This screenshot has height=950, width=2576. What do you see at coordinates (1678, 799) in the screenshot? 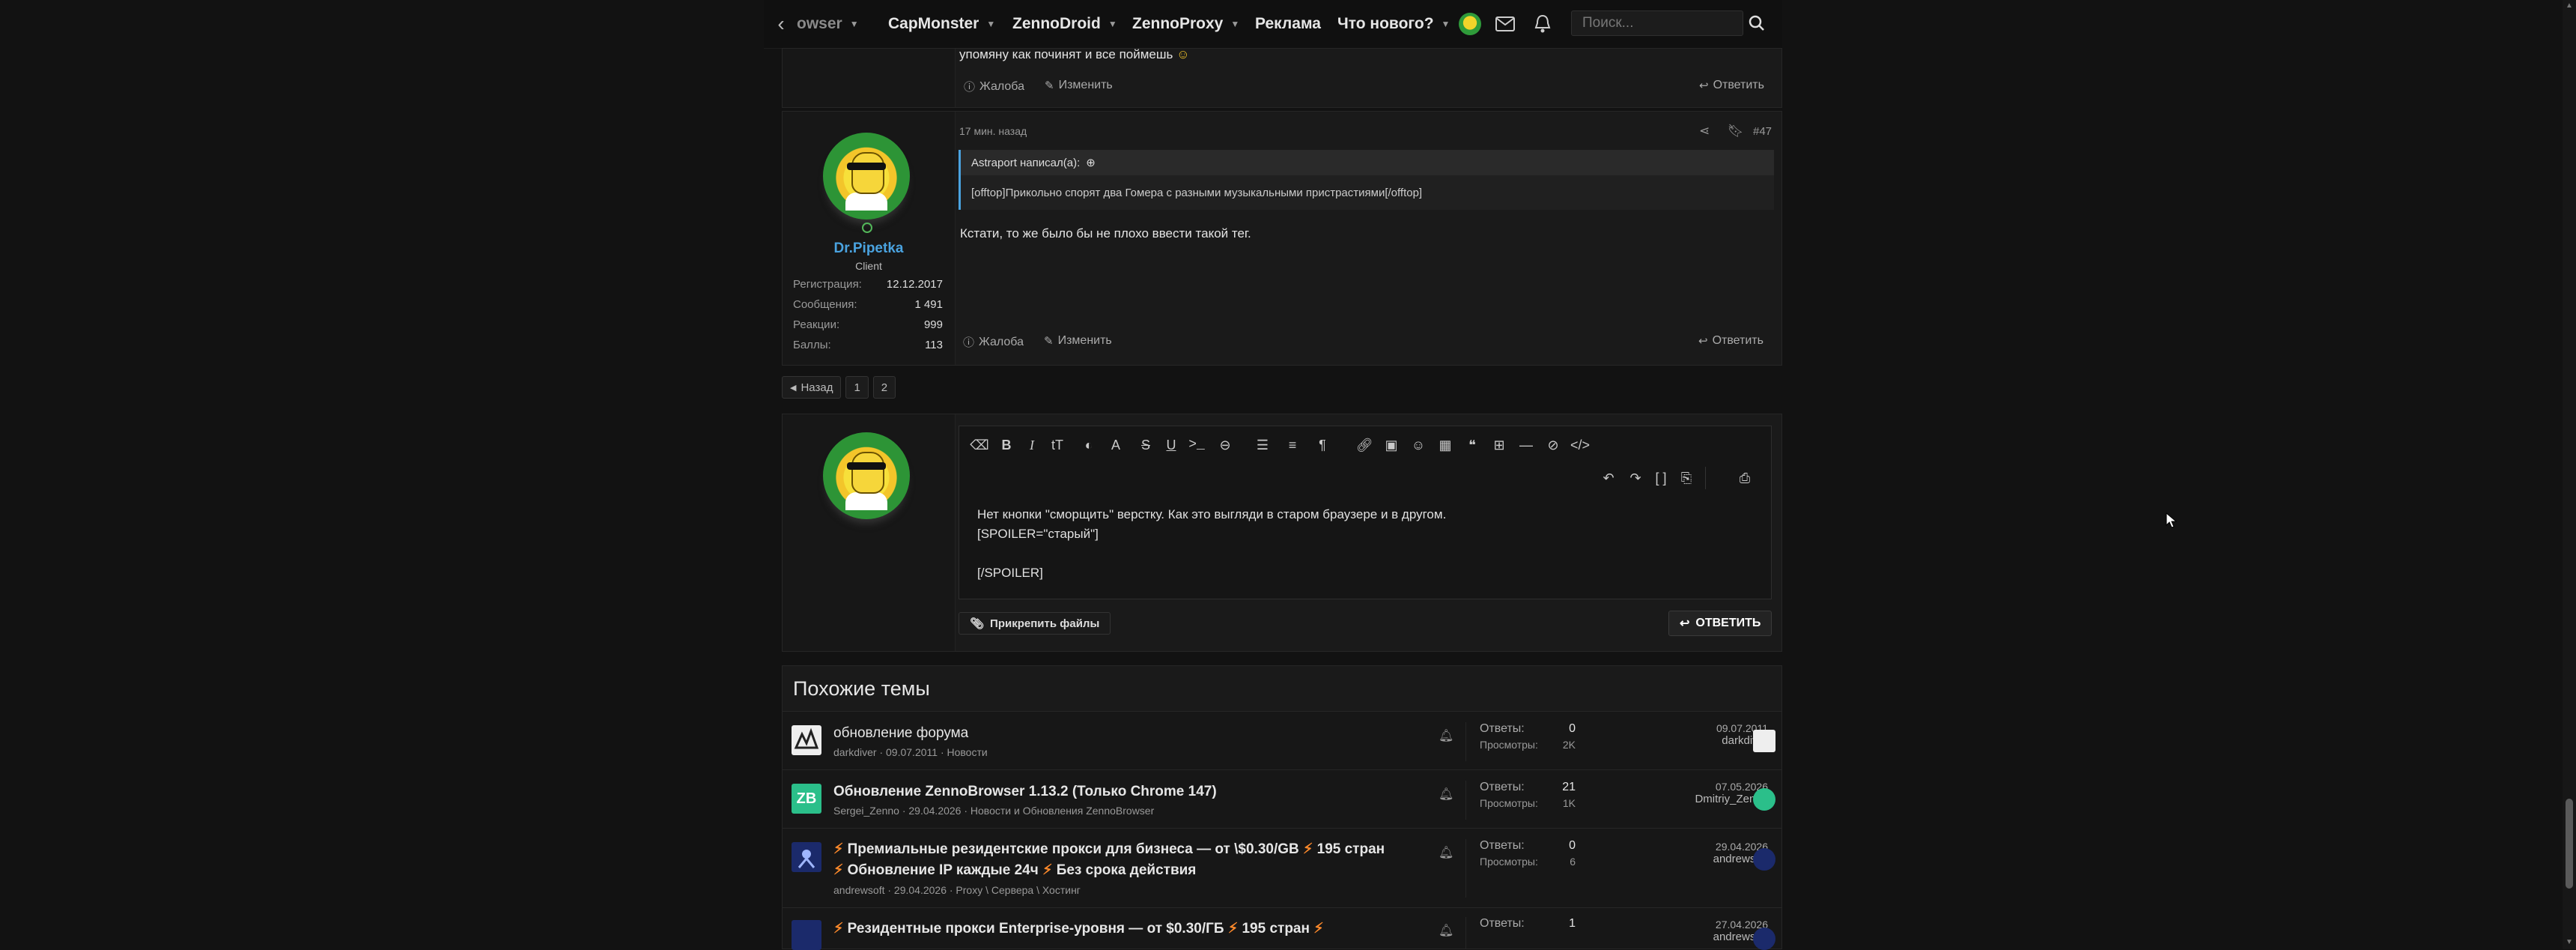
I see `last-post-user: Dmitriy_Zenno` at bounding box center [1678, 799].